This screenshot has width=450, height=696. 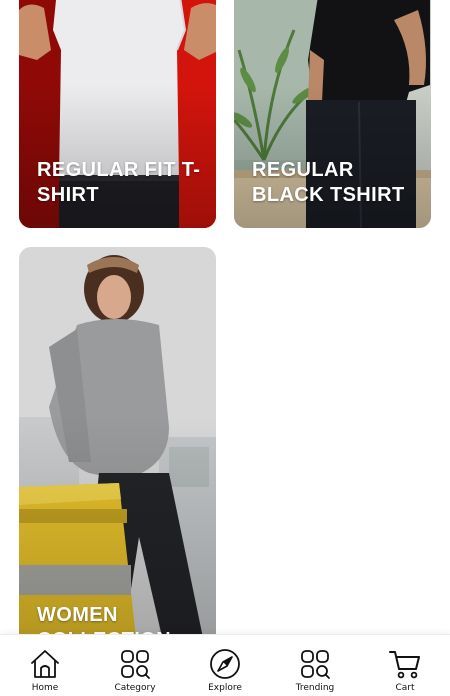 I want to click on nav-item-trending: Trending, so click(x=315, y=664).